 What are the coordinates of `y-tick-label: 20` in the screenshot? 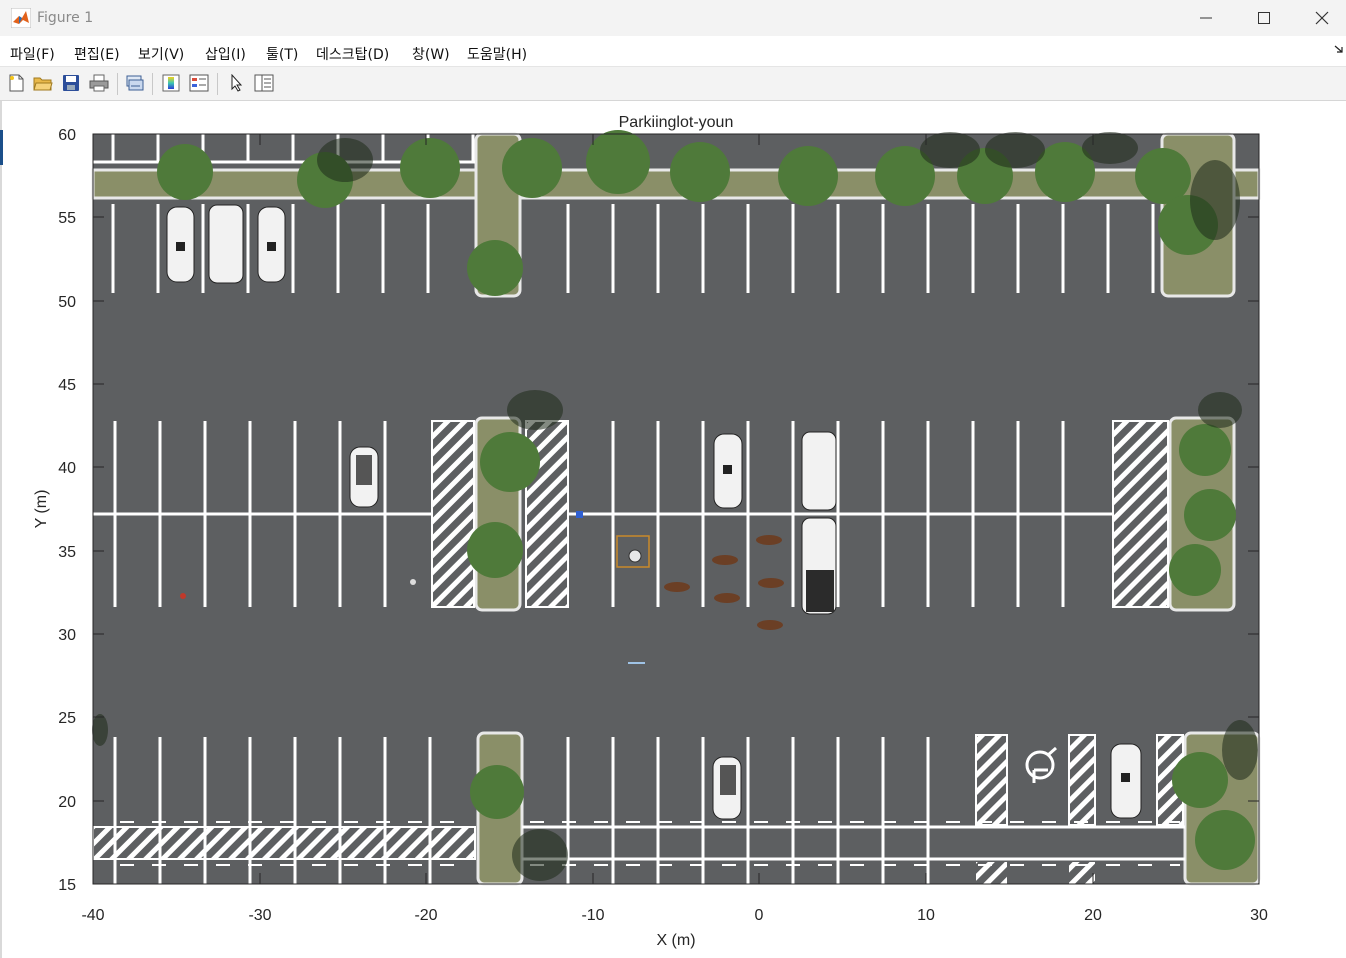 It's located at (67, 802).